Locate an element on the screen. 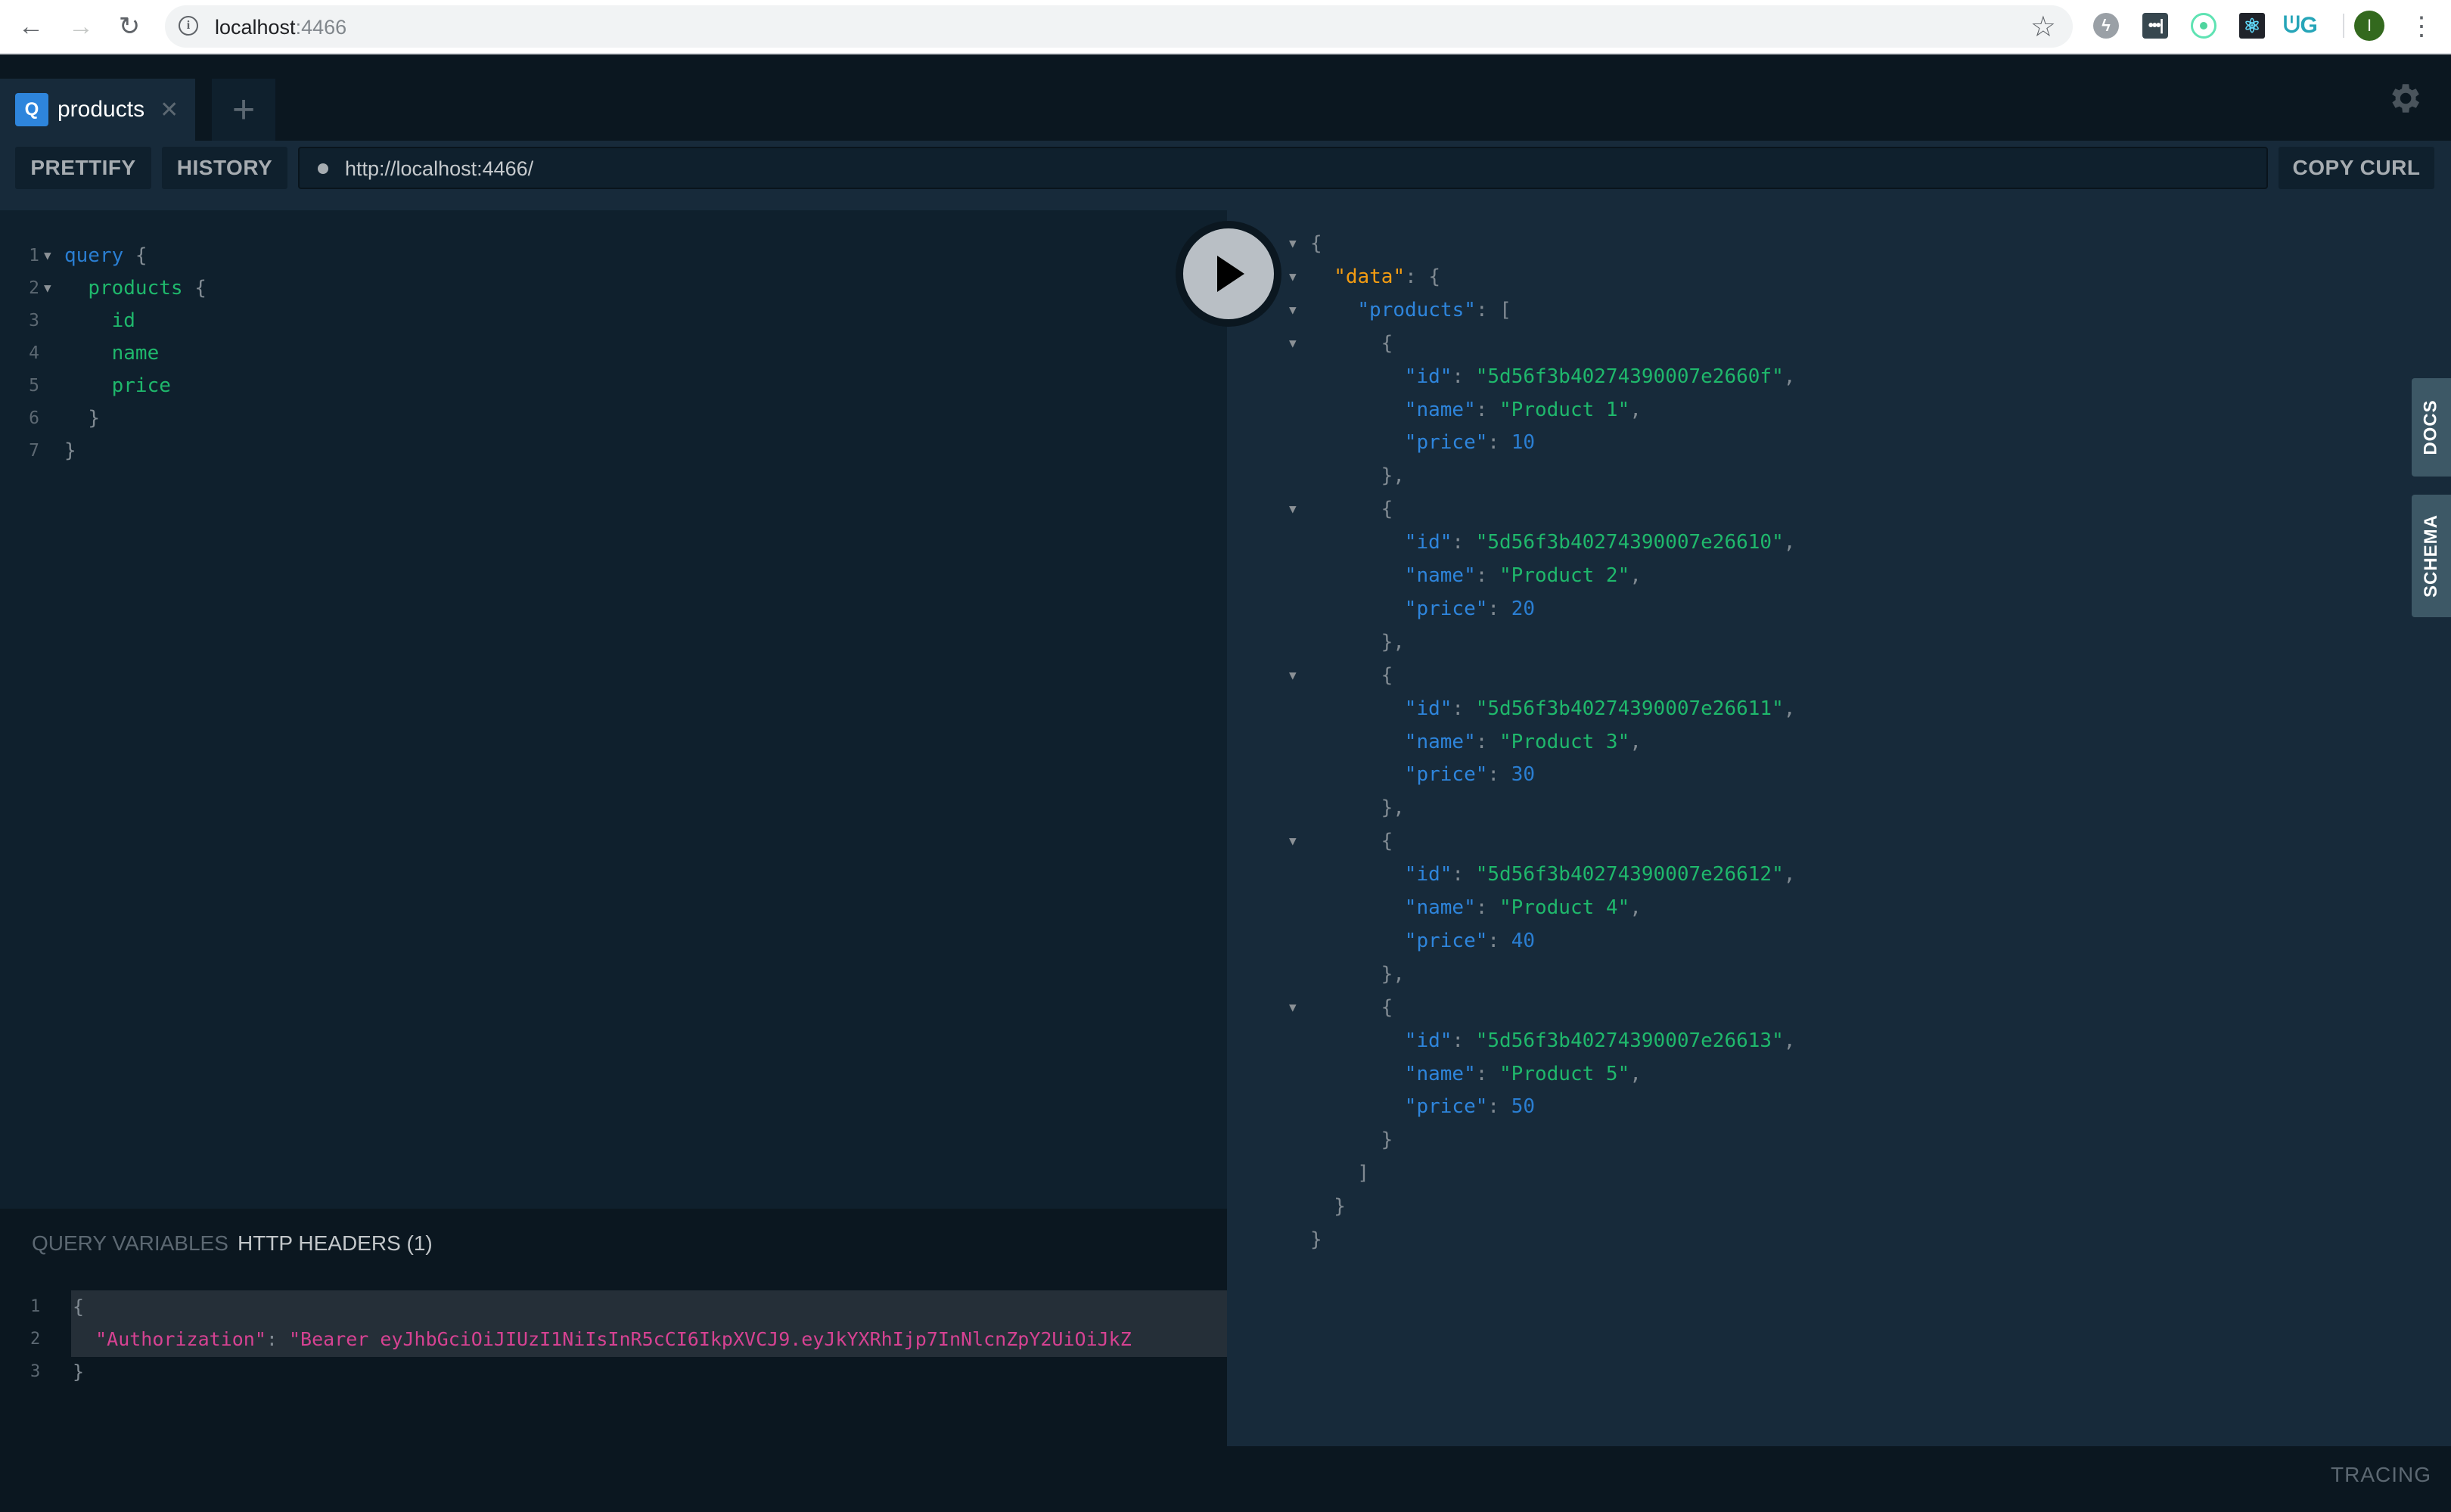 This screenshot has height=1512, width=2451. tracing-button: TRACING is located at coordinates (2381, 1475).